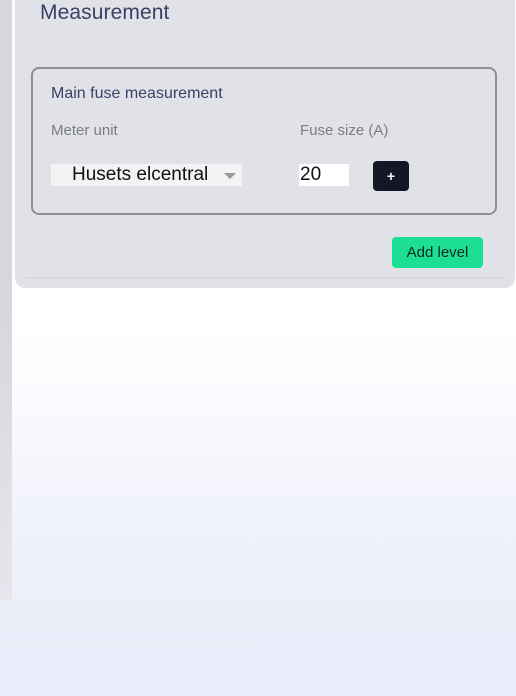 The width and height of the screenshot is (516, 696). Describe the element at coordinates (230, 176) in the screenshot. I see `chevron-down-icon` at that location.